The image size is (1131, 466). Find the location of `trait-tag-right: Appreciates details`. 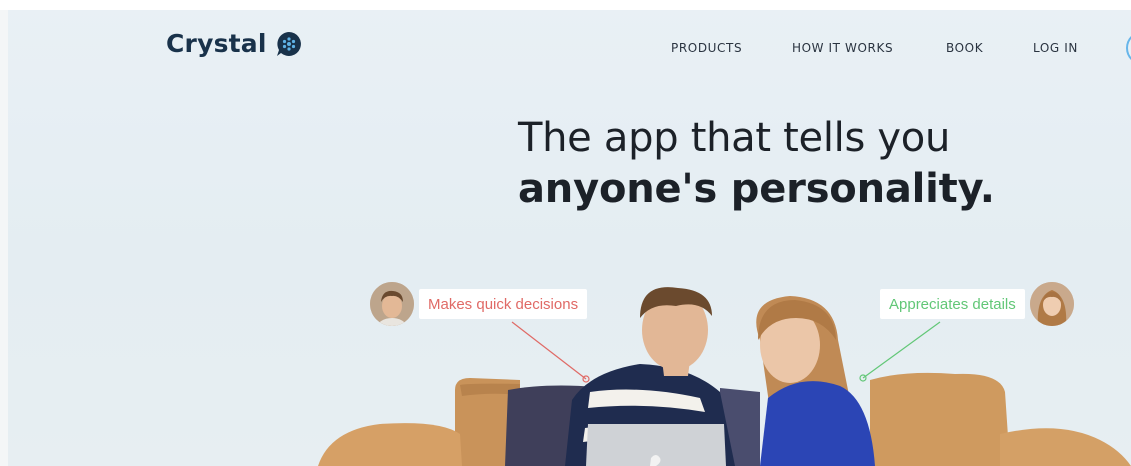

trait-tag-right: Appreciates details is located at coordinates (977, 304).